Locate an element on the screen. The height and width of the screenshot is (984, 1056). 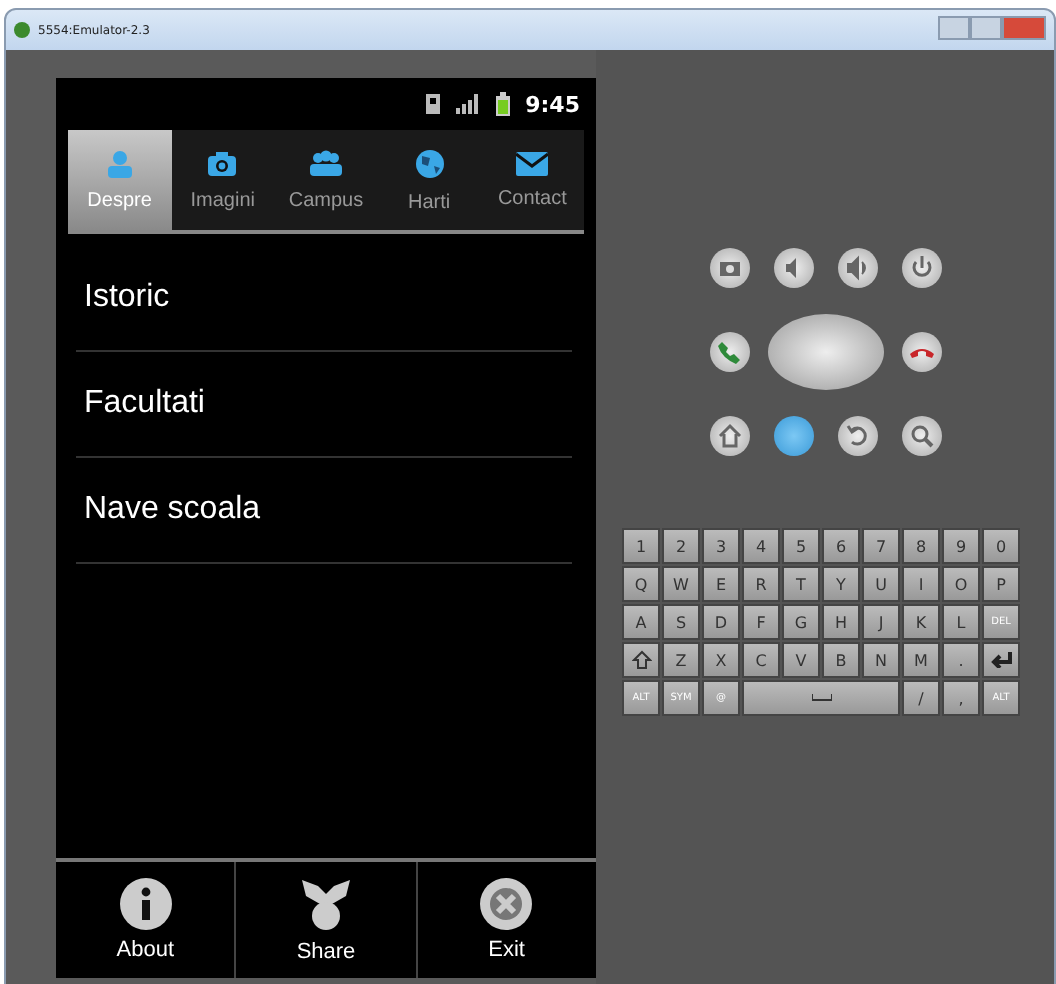
menu-item: About is located at coordinates (145, 920).